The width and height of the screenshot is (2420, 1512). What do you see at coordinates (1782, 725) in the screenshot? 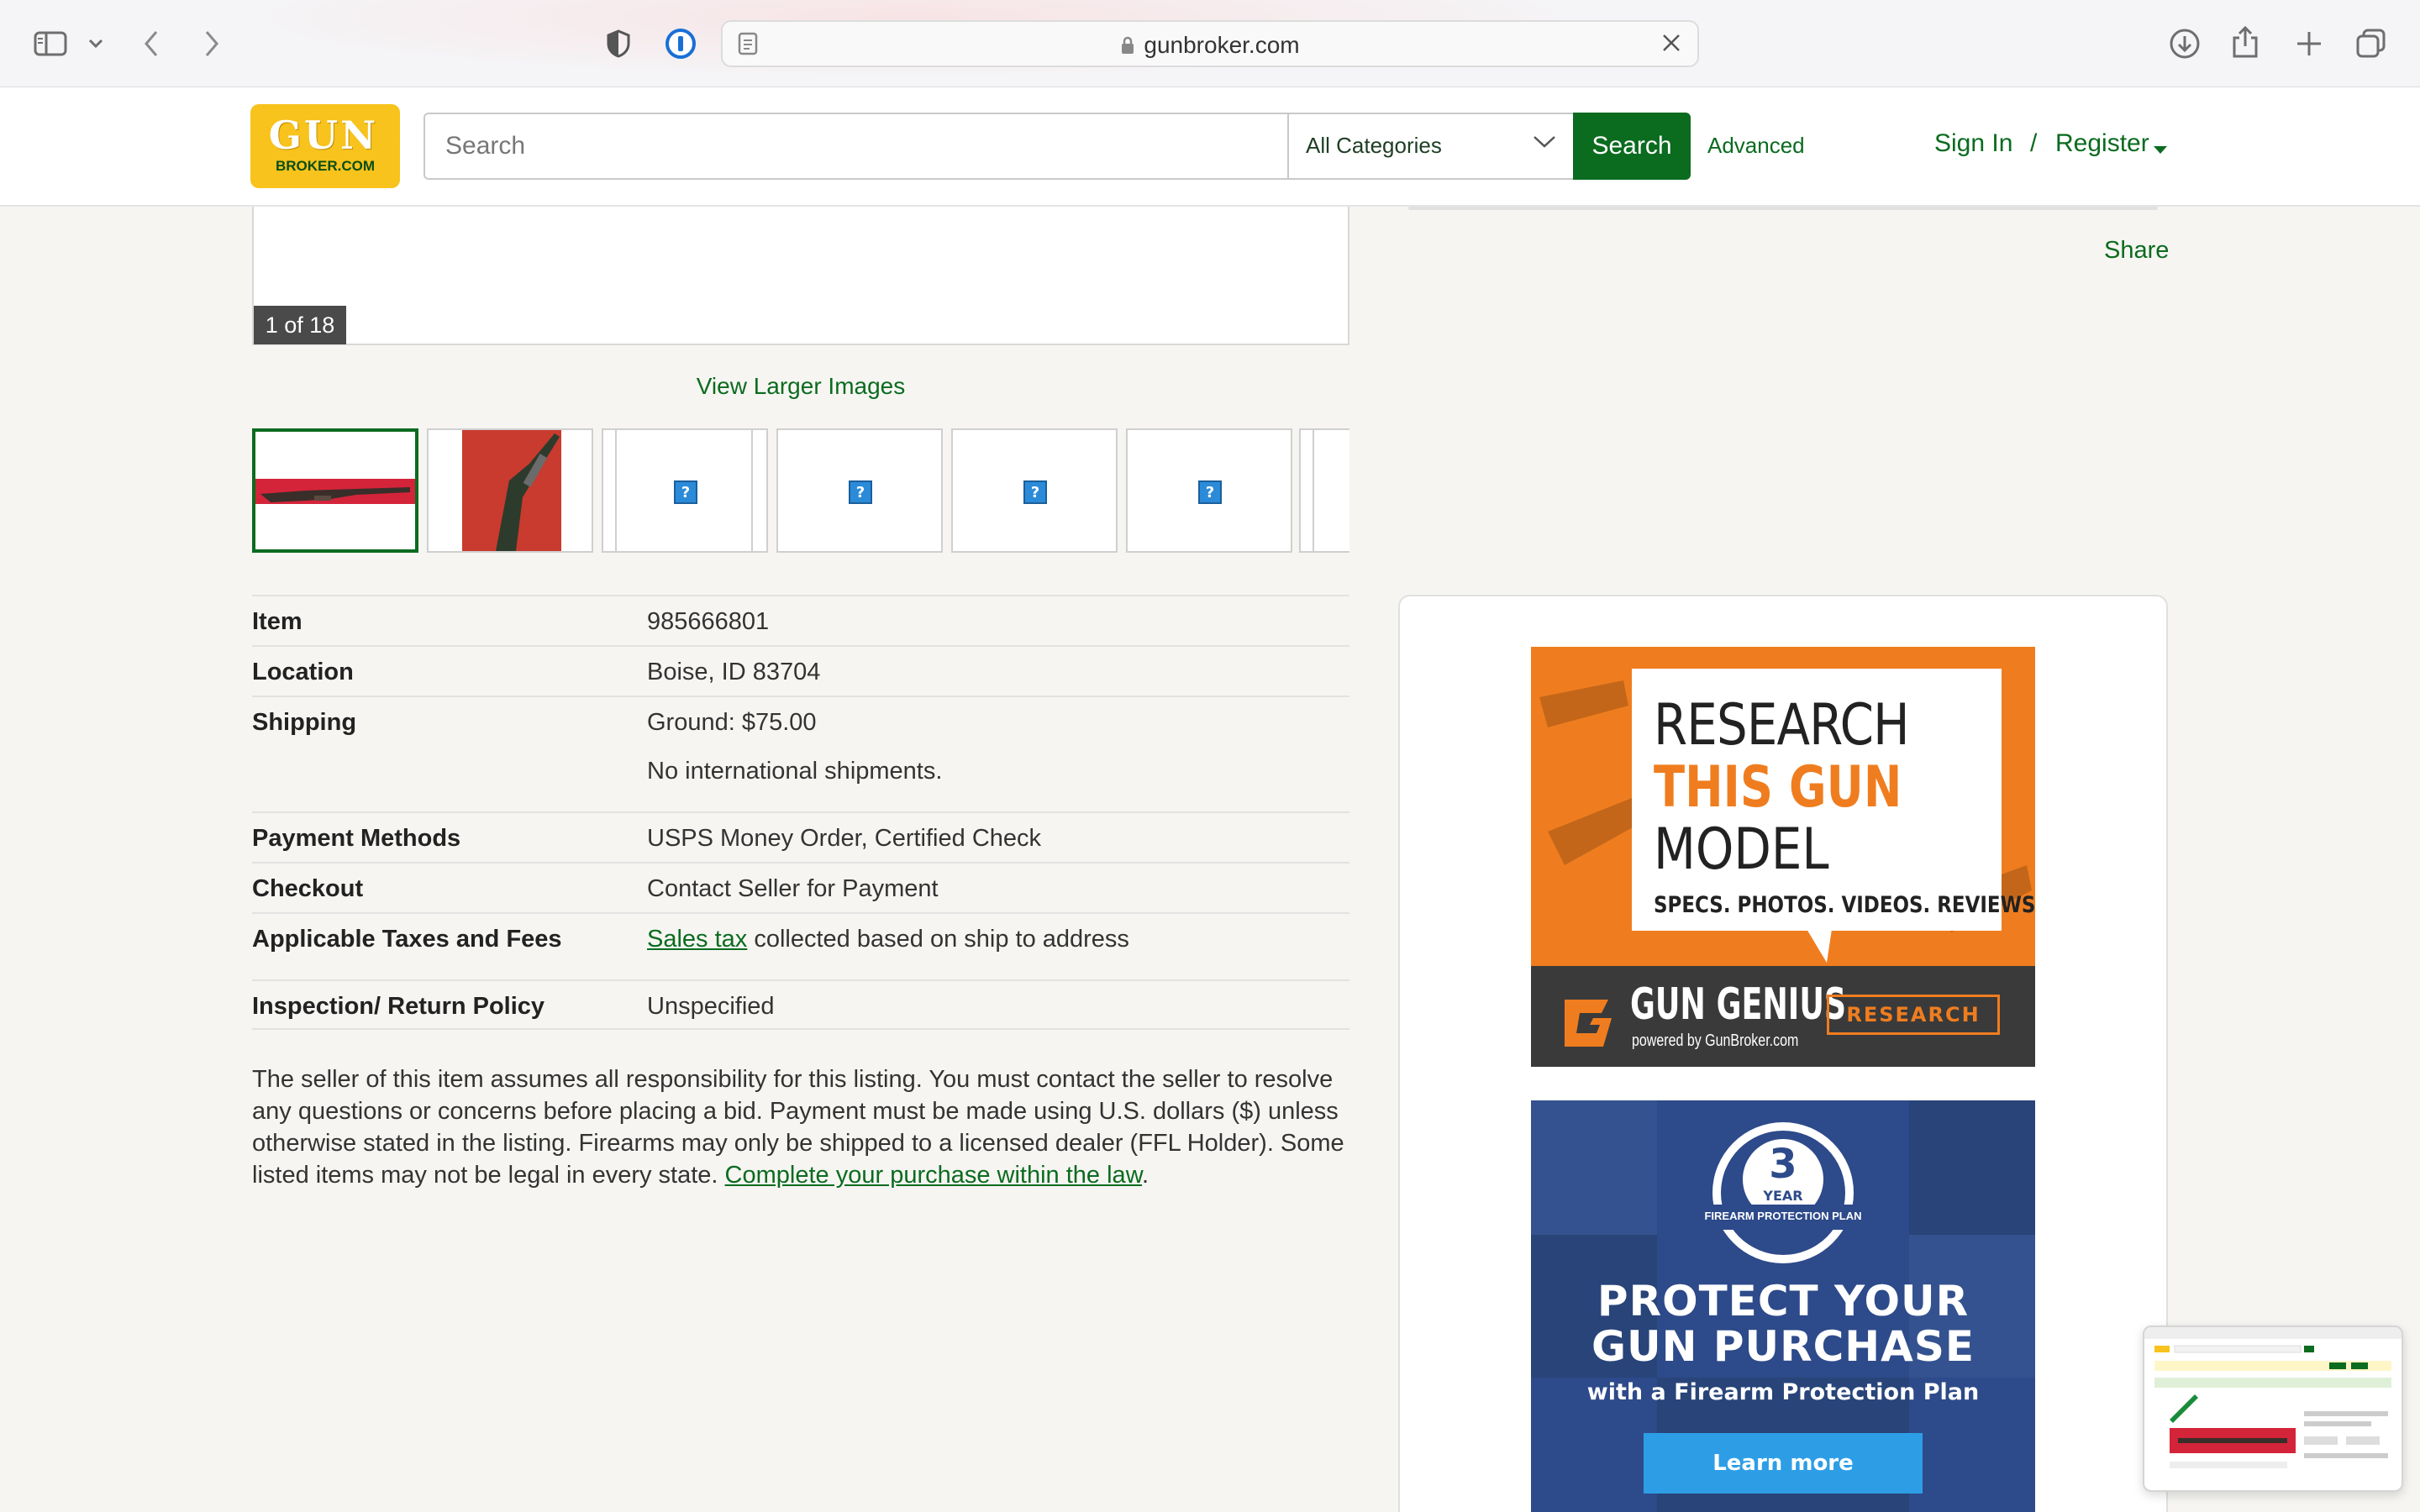
I see `ad-headline-1: RESEARCH` at bounding box center [1782, 725].